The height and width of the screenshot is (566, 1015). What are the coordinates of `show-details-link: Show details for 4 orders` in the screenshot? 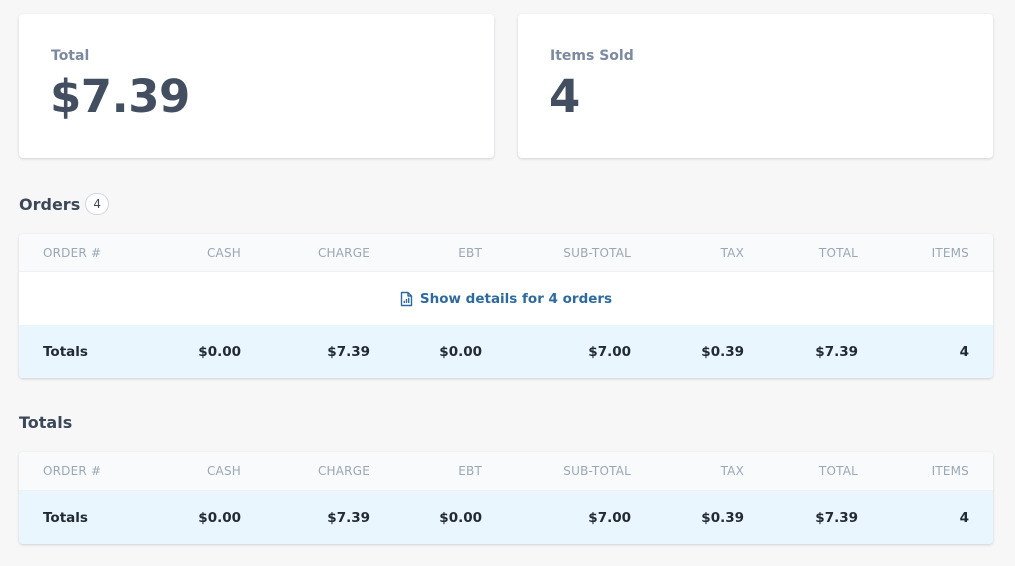 It's located at (506, 299).